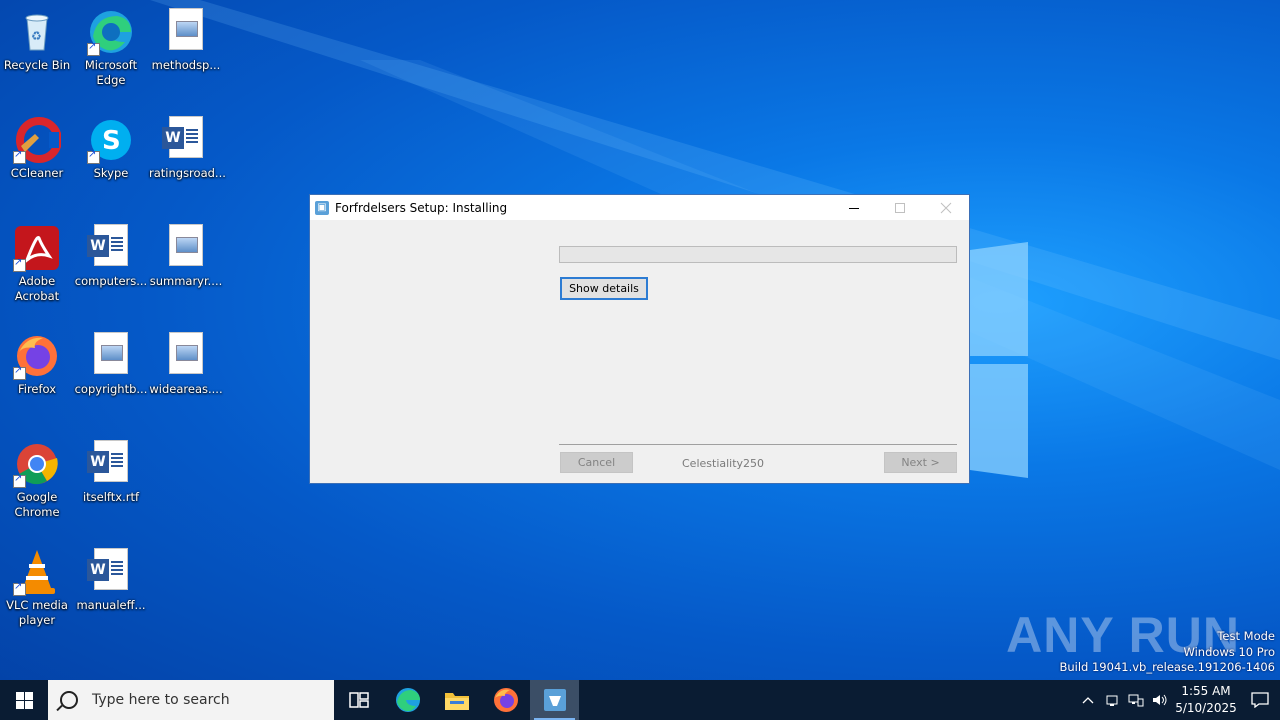  I want to click on start-button, so click(24, 700).